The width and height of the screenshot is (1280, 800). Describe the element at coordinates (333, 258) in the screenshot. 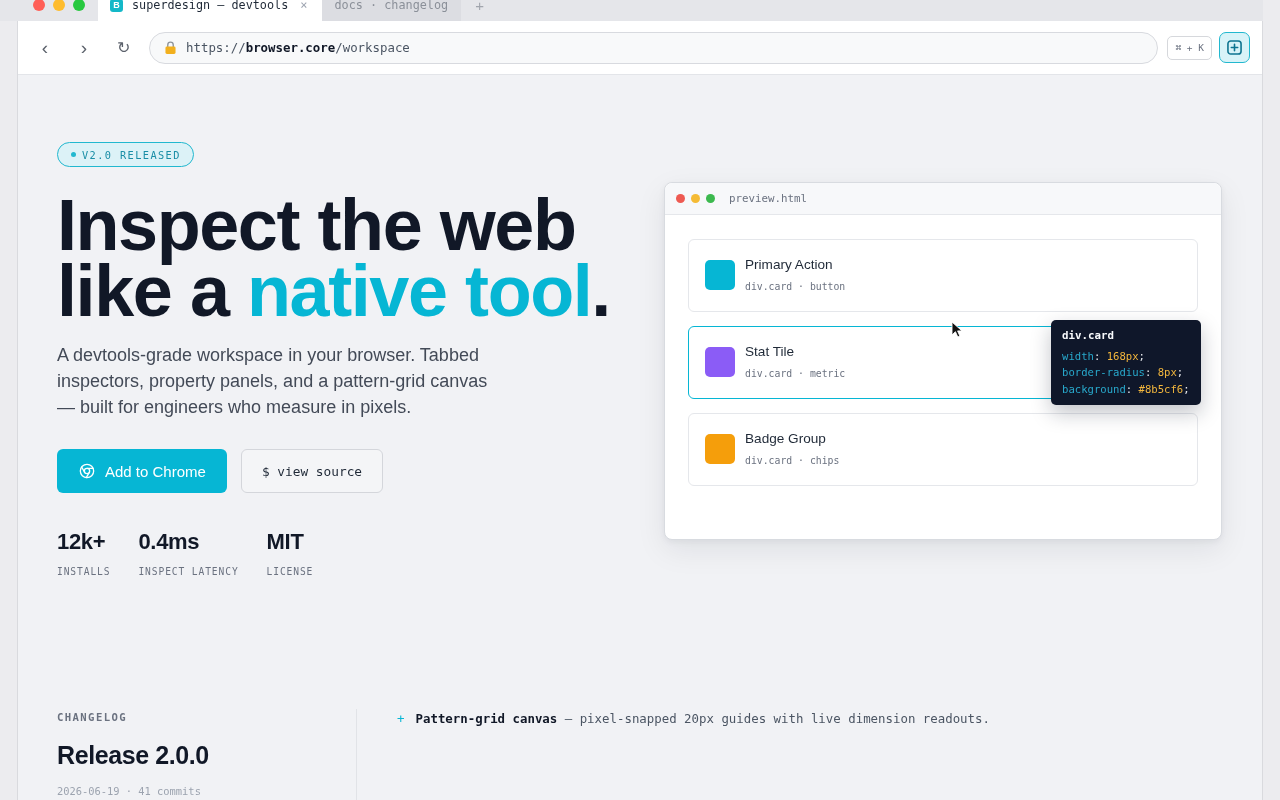

I see `hero-headline: Inspect the web like a native tool.` at that location.